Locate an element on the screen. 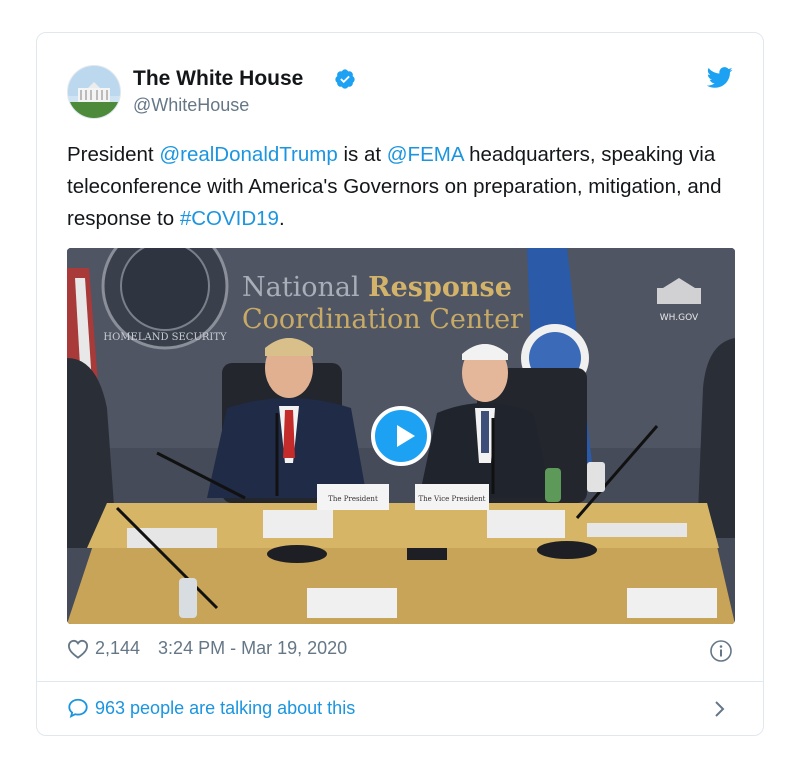 Image resolution: width=800 pixels, height=772 pixels. twitter-bird-icon is located at coordinates (720, 78).